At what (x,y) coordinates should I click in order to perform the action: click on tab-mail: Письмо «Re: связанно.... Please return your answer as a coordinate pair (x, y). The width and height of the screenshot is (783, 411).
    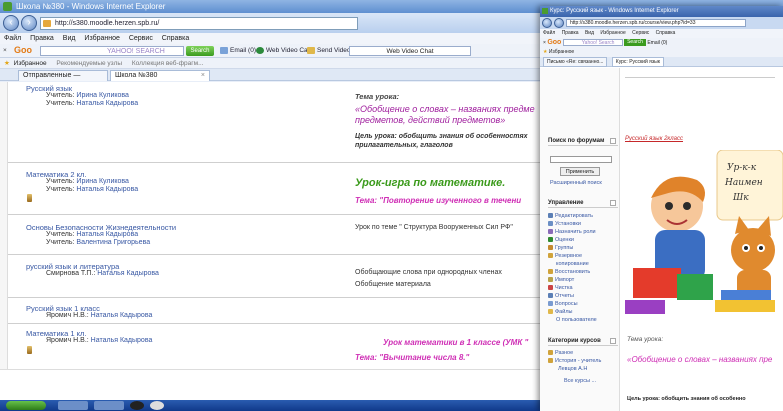
    Looking at the image, I should click on (575, 62).